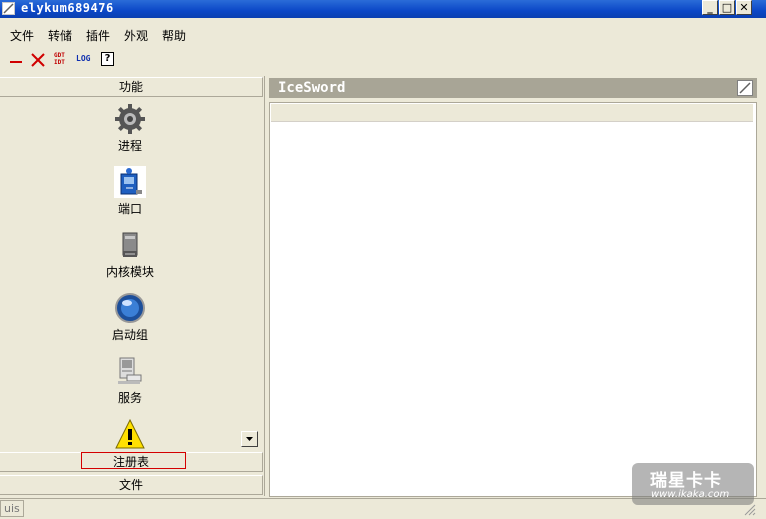 Image resolution: width=766 pixels, height=519 pixels. I want to click on startup-item: 启动组, so click(130, 317).